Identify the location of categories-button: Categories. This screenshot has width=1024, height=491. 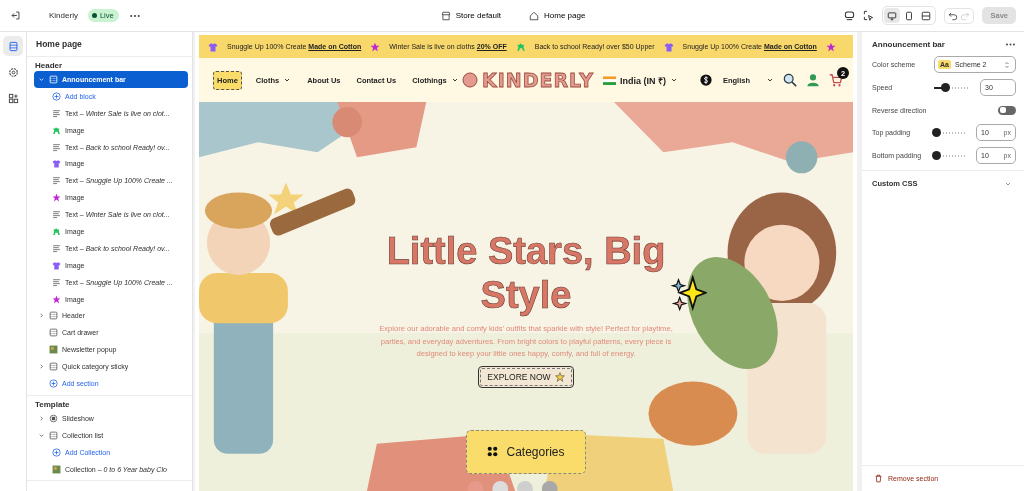
(526, 451).